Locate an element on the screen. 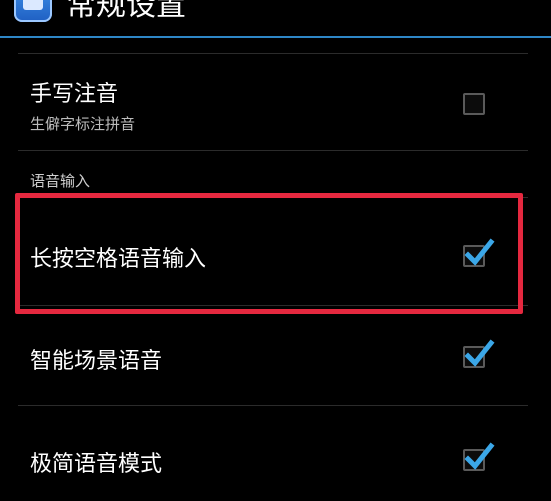 The width and height of the screenshot is (551, 501). app-keyboard-icon is located at coordinates (33, 11).